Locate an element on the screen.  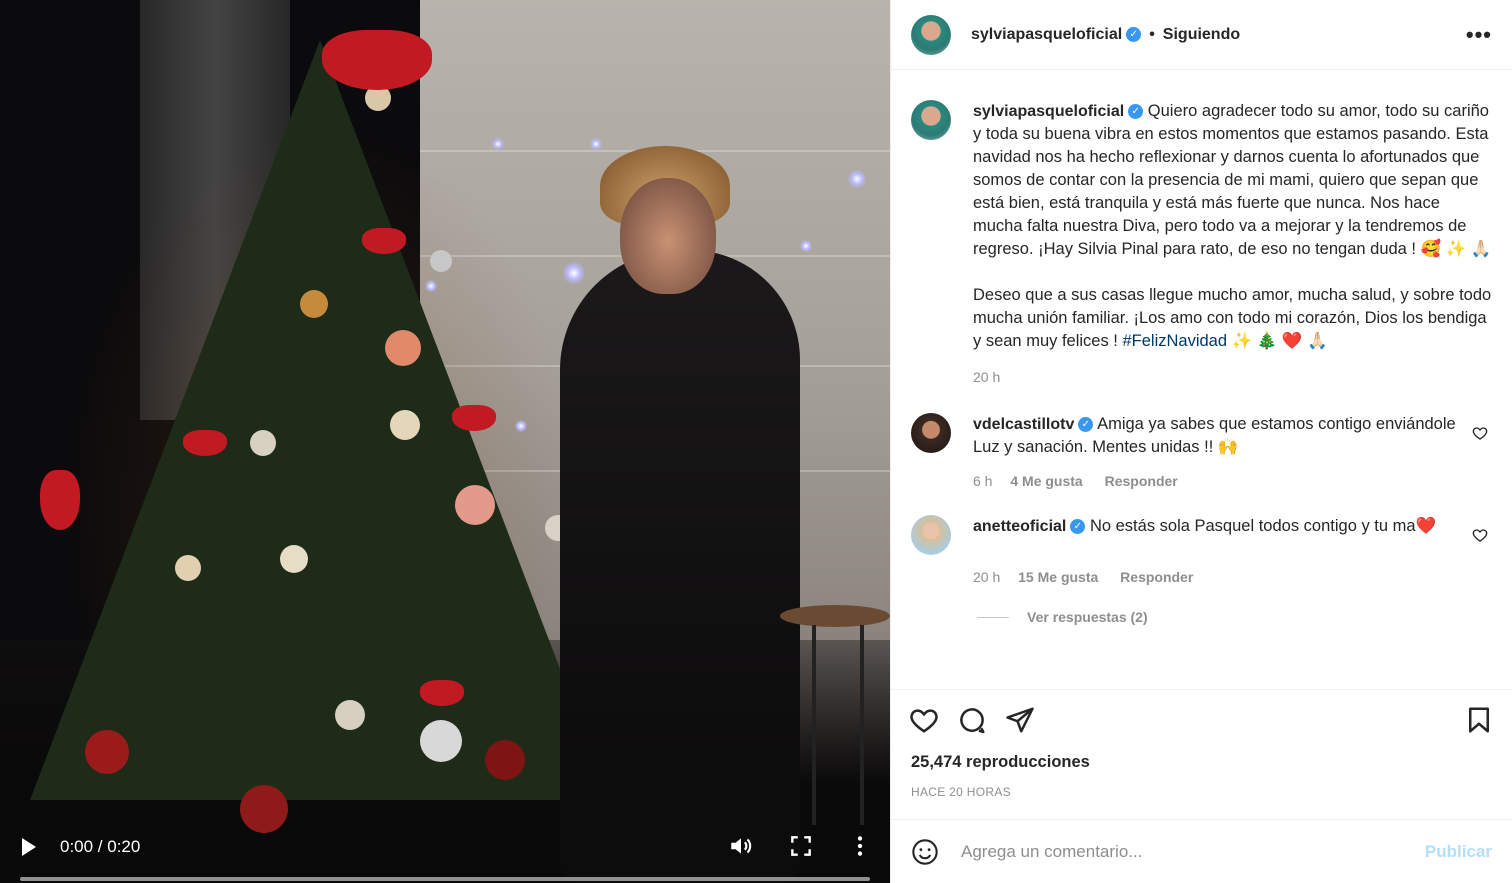
view-replies-label: Ver respuestas (2) is located at coordinates (1087, 617).